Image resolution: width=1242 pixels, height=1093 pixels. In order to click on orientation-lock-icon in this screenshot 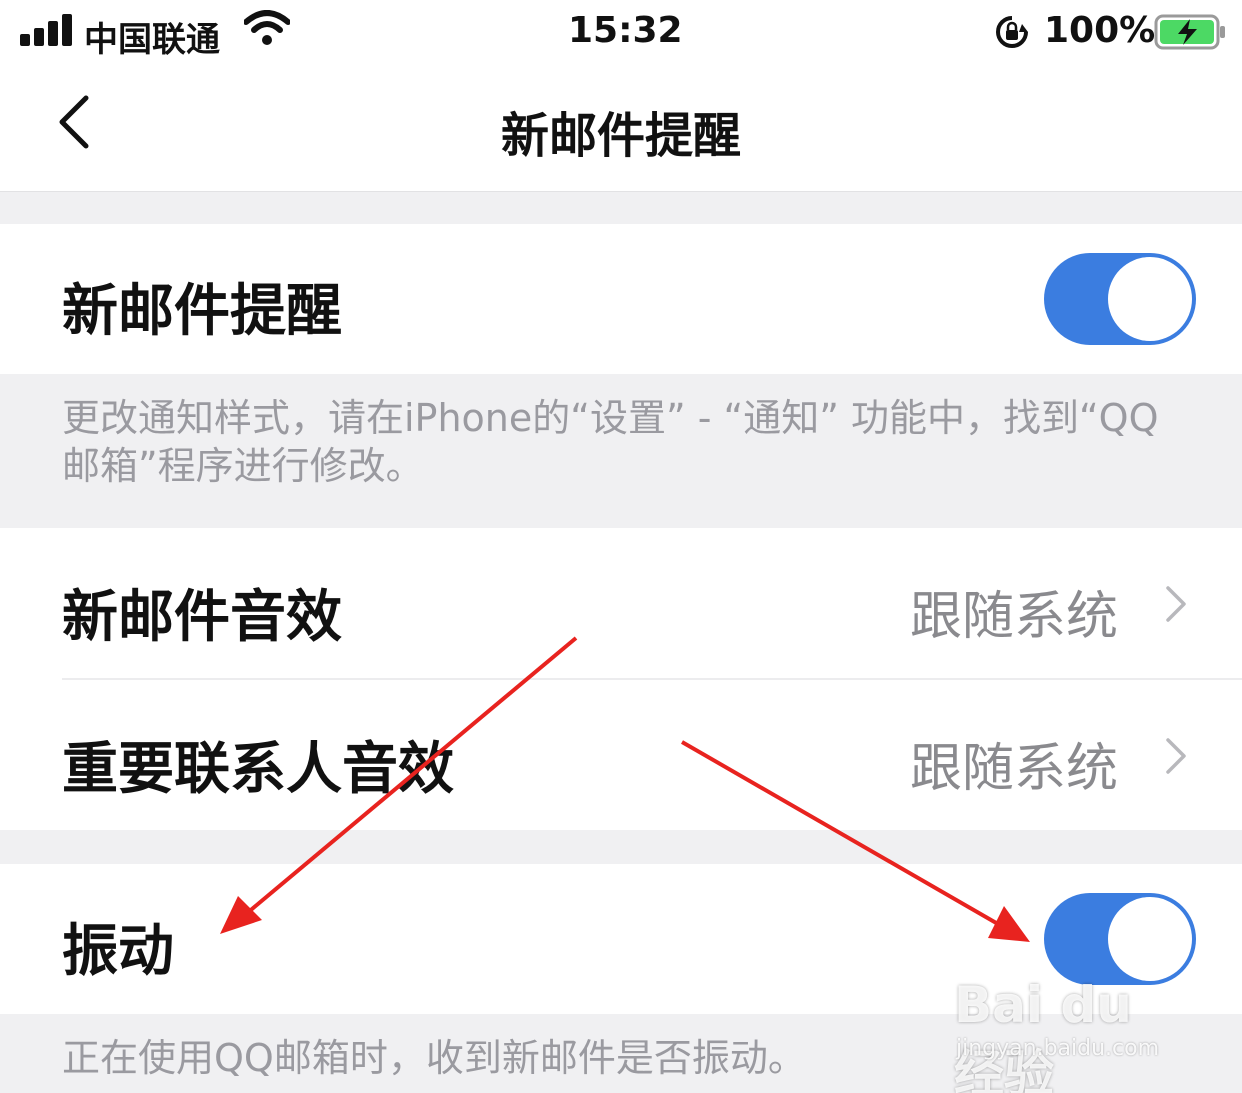, I will do `click(1012, 32)`.